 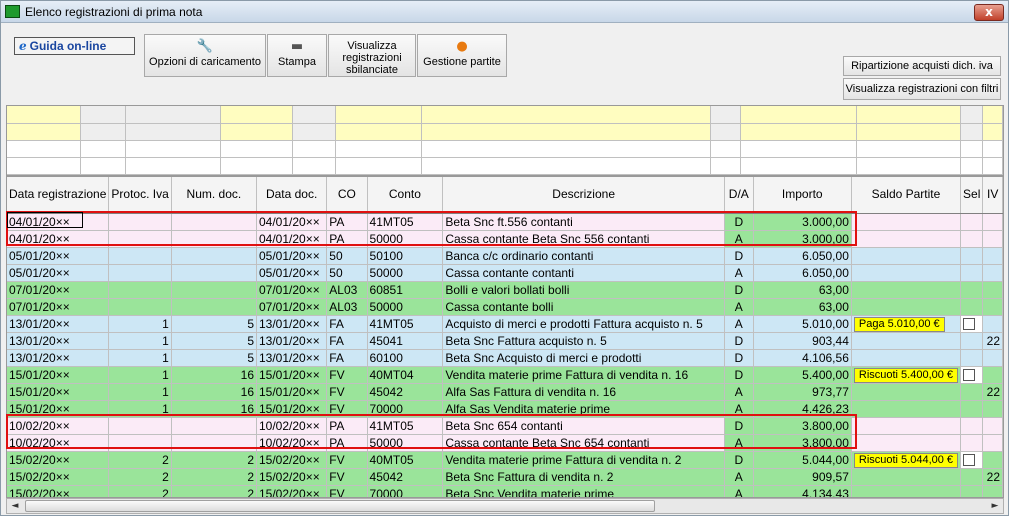 What do you see at coordinates (583, 392) in the screenshot?
I see `cell-desc: Alfa Sas Fattura di vendita n. 16` at bounding box center [583, 392].